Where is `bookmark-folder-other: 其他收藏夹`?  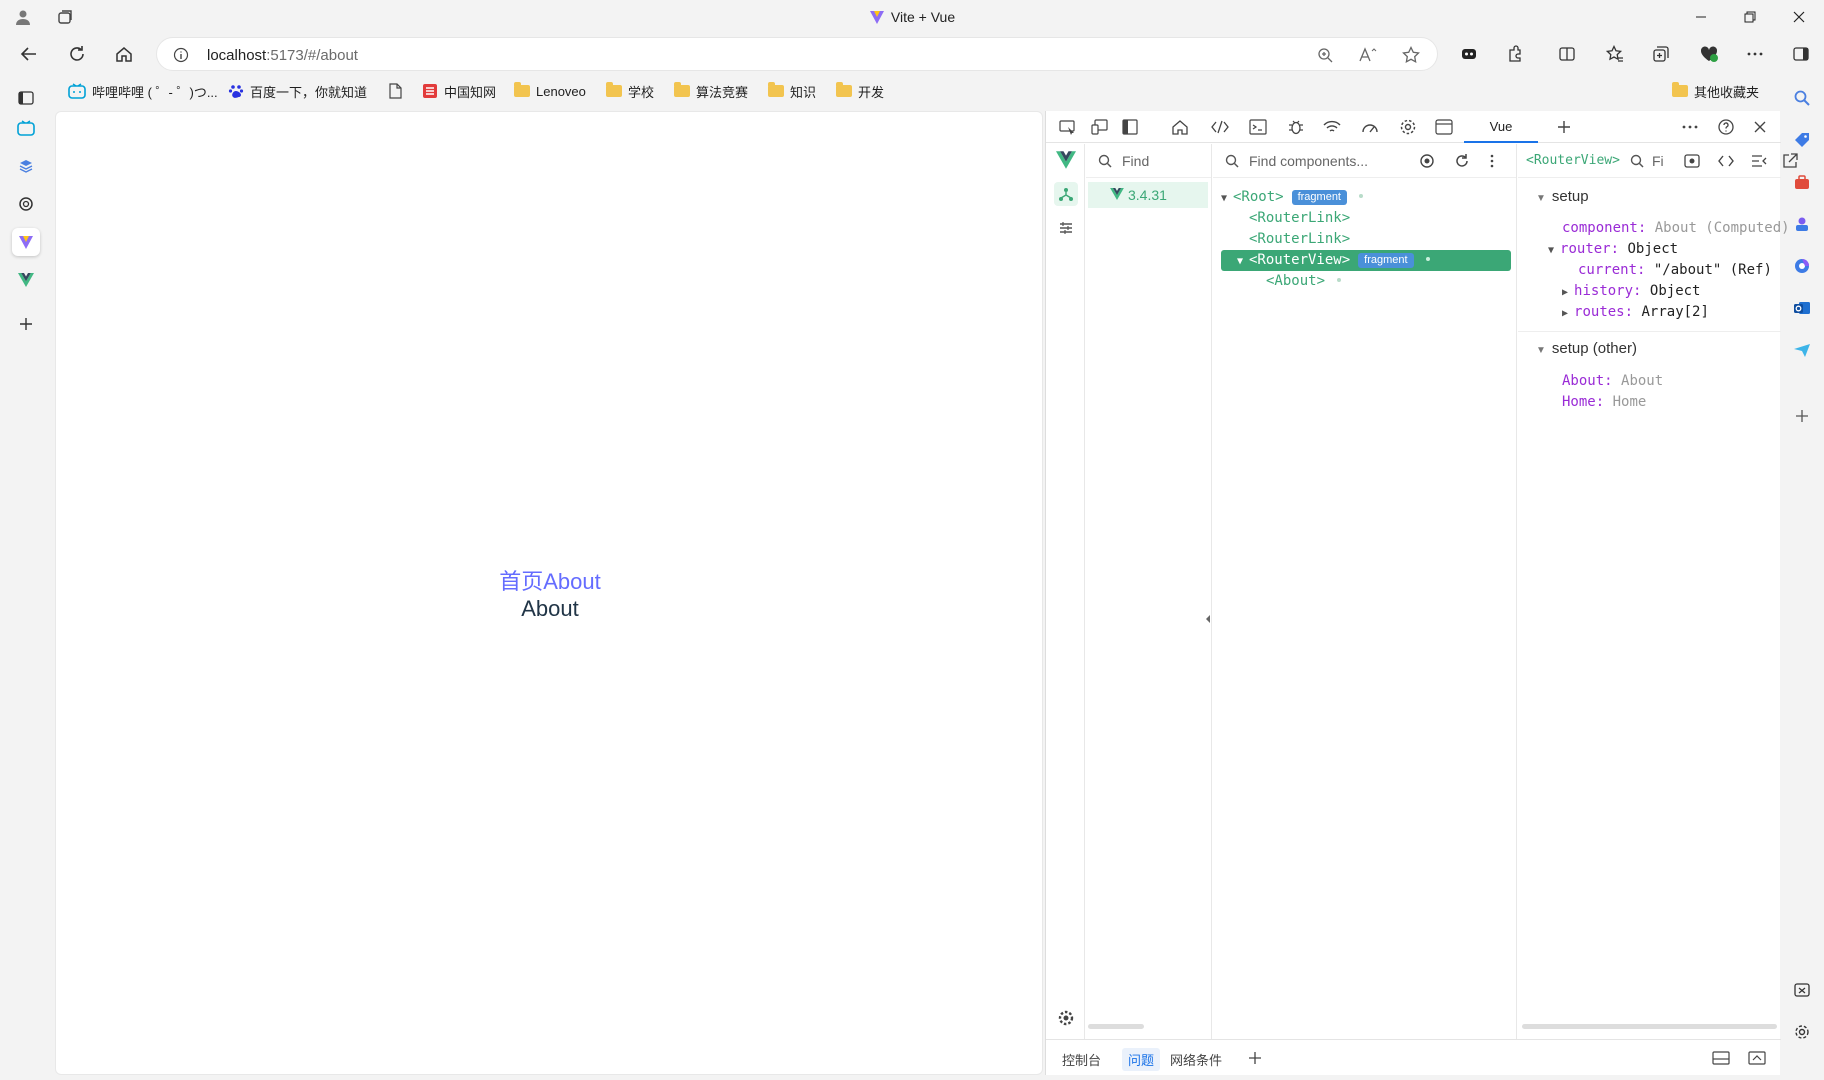
bookmark-folder-other: 其他收藏夹 is located at coordinates (1715, 91).